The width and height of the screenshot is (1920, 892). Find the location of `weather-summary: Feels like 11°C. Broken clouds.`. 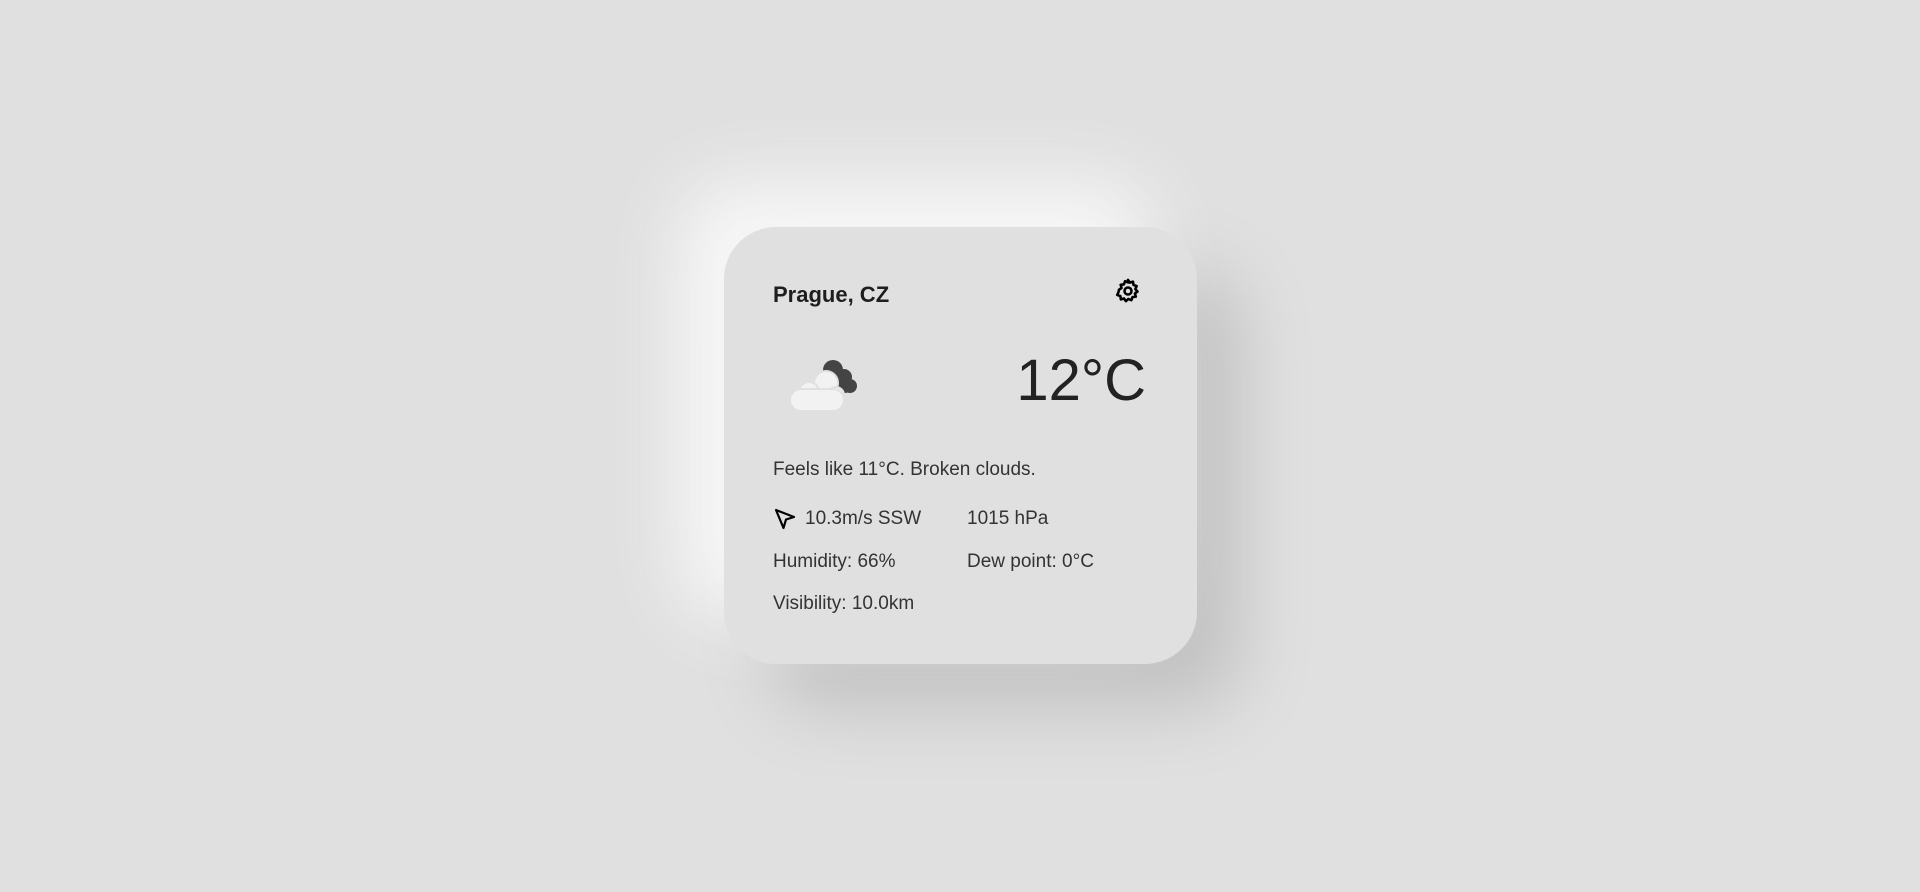

weather-summary: Feels like 11°C. Broken clouds. is located at coordinates (904, 469).